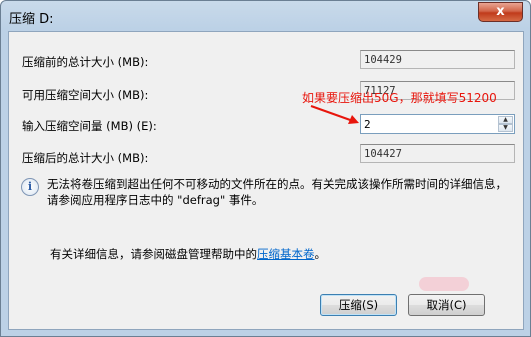 The image size is (531, 337). What do you see at coordinates (85, 158) in the screenshot?
I see `total-after-label: 压缩后的总计大小 (MB):` at bounding box center [85, 158].